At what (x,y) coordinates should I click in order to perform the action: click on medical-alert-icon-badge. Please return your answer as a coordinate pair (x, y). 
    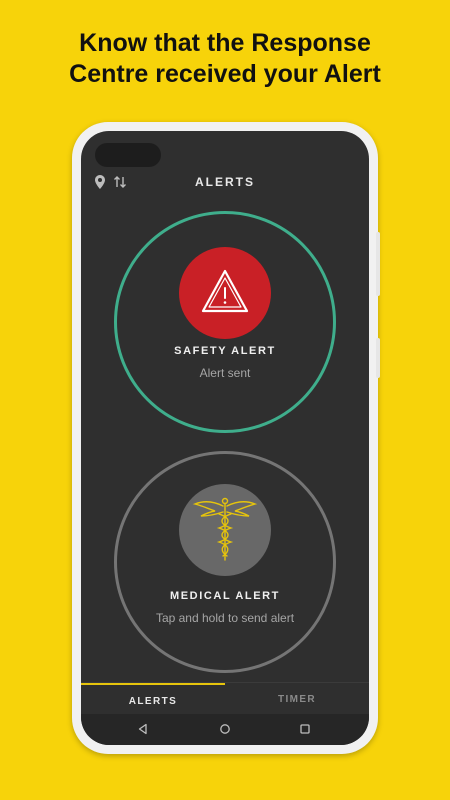
    Looking at the image, I should click on (225, 530).